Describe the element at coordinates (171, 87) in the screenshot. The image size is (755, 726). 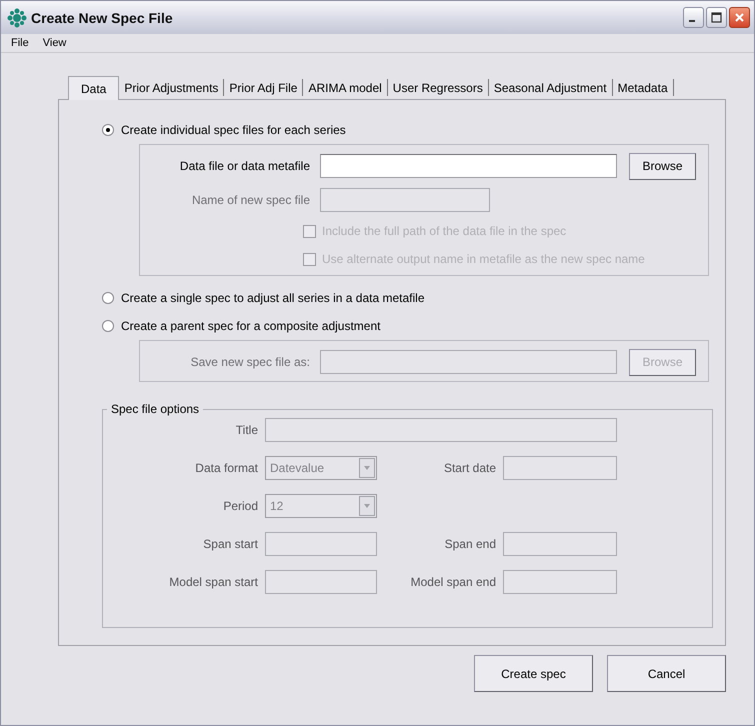
I see `tab: Prior Adjustments` at that location.